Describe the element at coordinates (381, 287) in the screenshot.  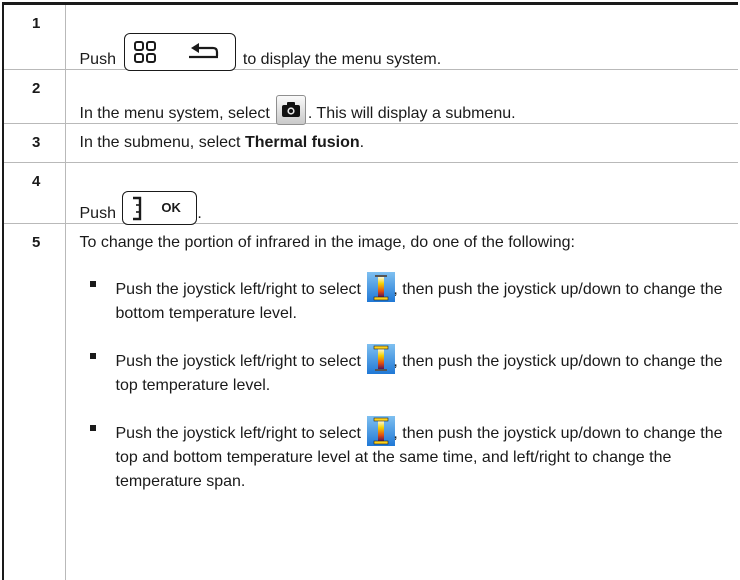
I see `bottom-level-scale-icon` at that location.